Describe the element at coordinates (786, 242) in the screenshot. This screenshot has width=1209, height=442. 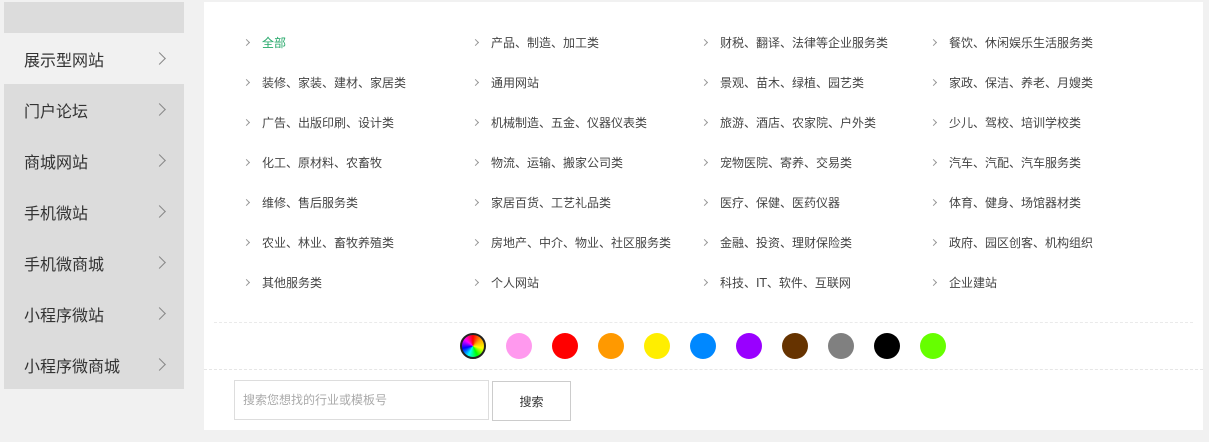
I see `category-label: 金融、投资、理财保险类` at that location.